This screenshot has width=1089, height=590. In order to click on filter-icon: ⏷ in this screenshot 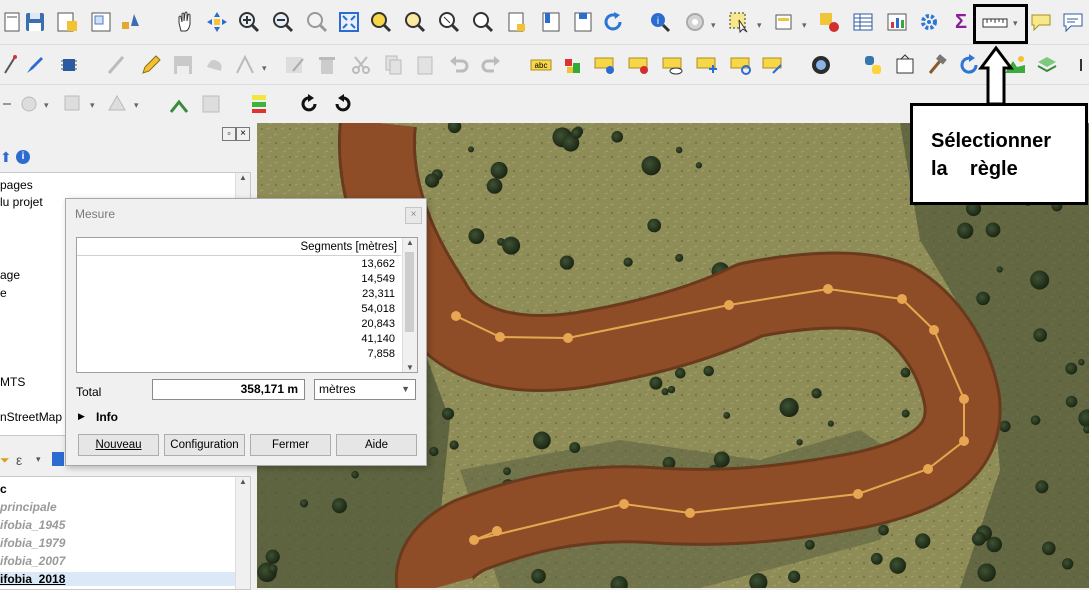, I will do `click(5, 460)`.